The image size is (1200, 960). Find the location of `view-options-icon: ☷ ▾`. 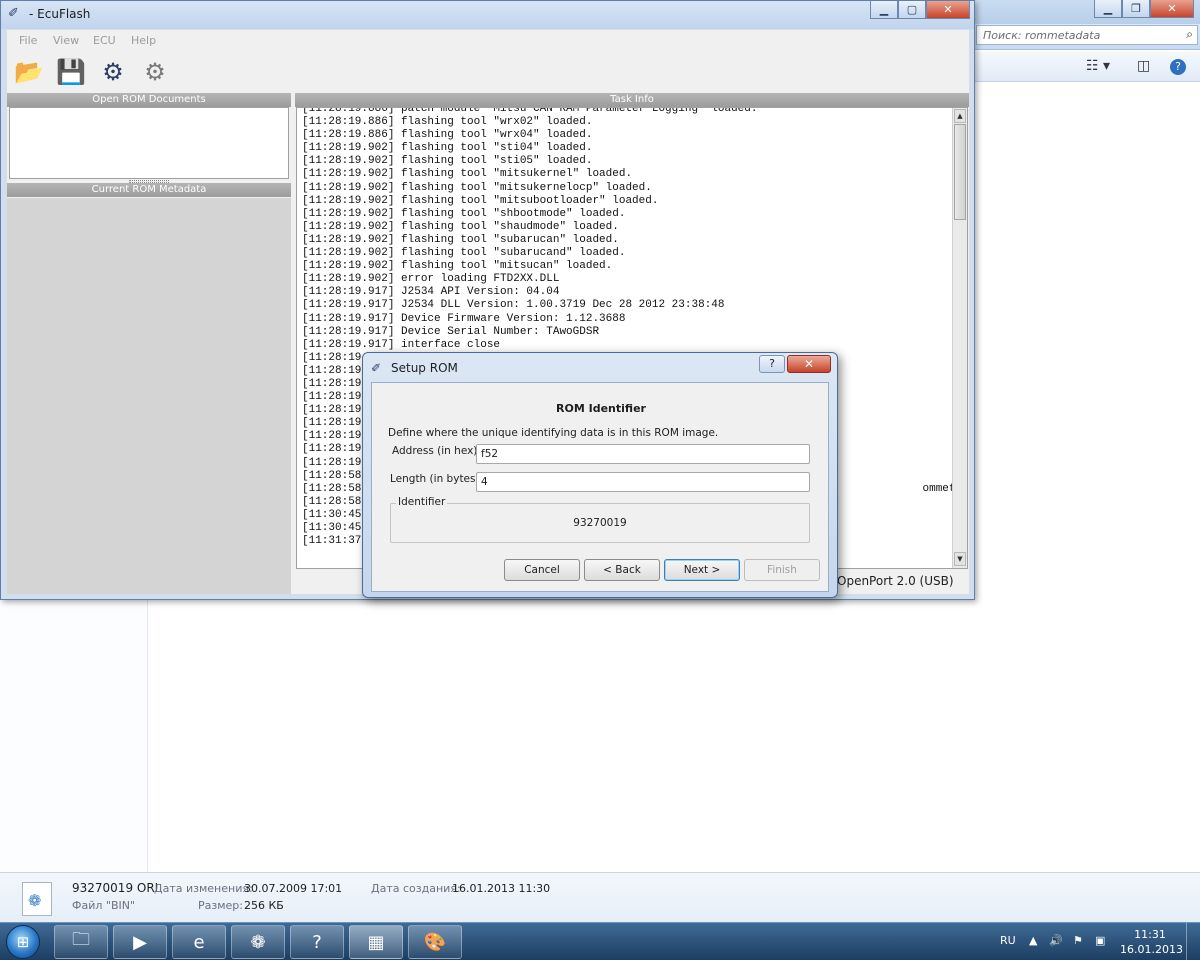

view-options-icon: ☷ ▾ is located at coordinates (1098, 66).